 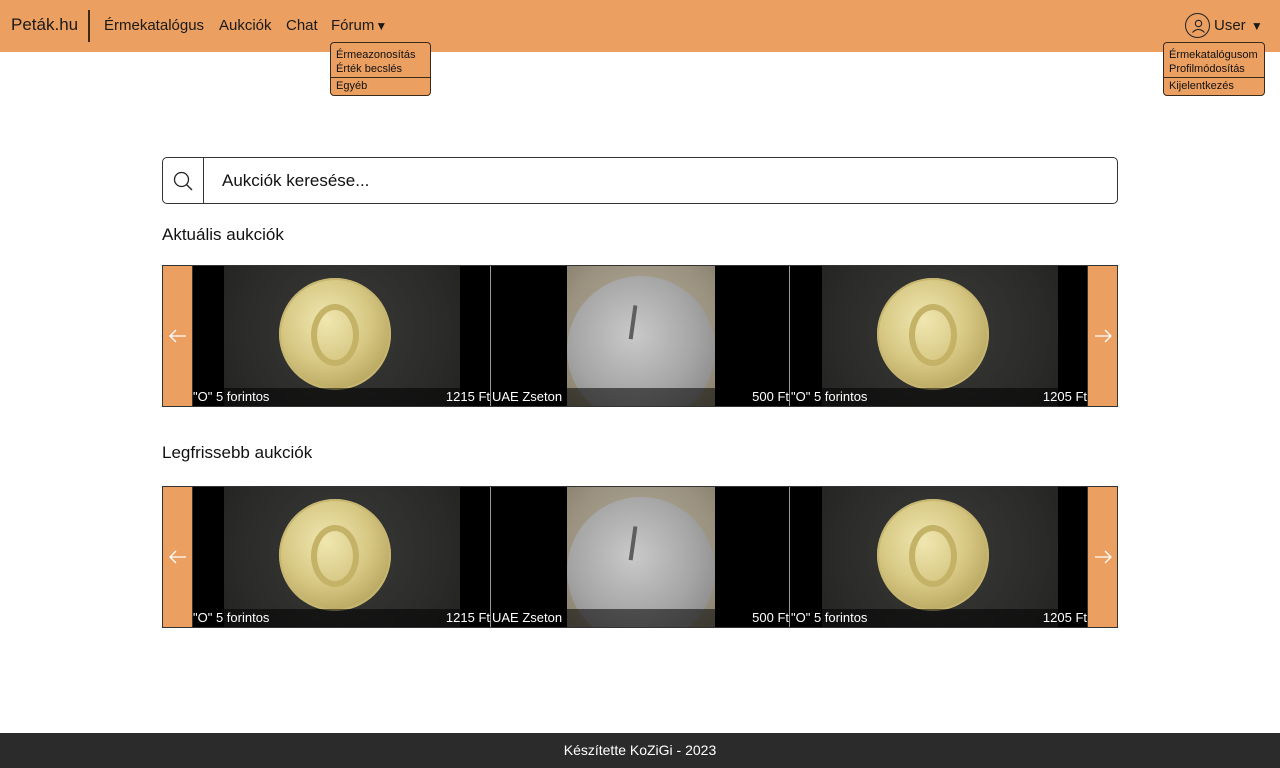 I want to click on search-bar, so click(x=640, y=180).